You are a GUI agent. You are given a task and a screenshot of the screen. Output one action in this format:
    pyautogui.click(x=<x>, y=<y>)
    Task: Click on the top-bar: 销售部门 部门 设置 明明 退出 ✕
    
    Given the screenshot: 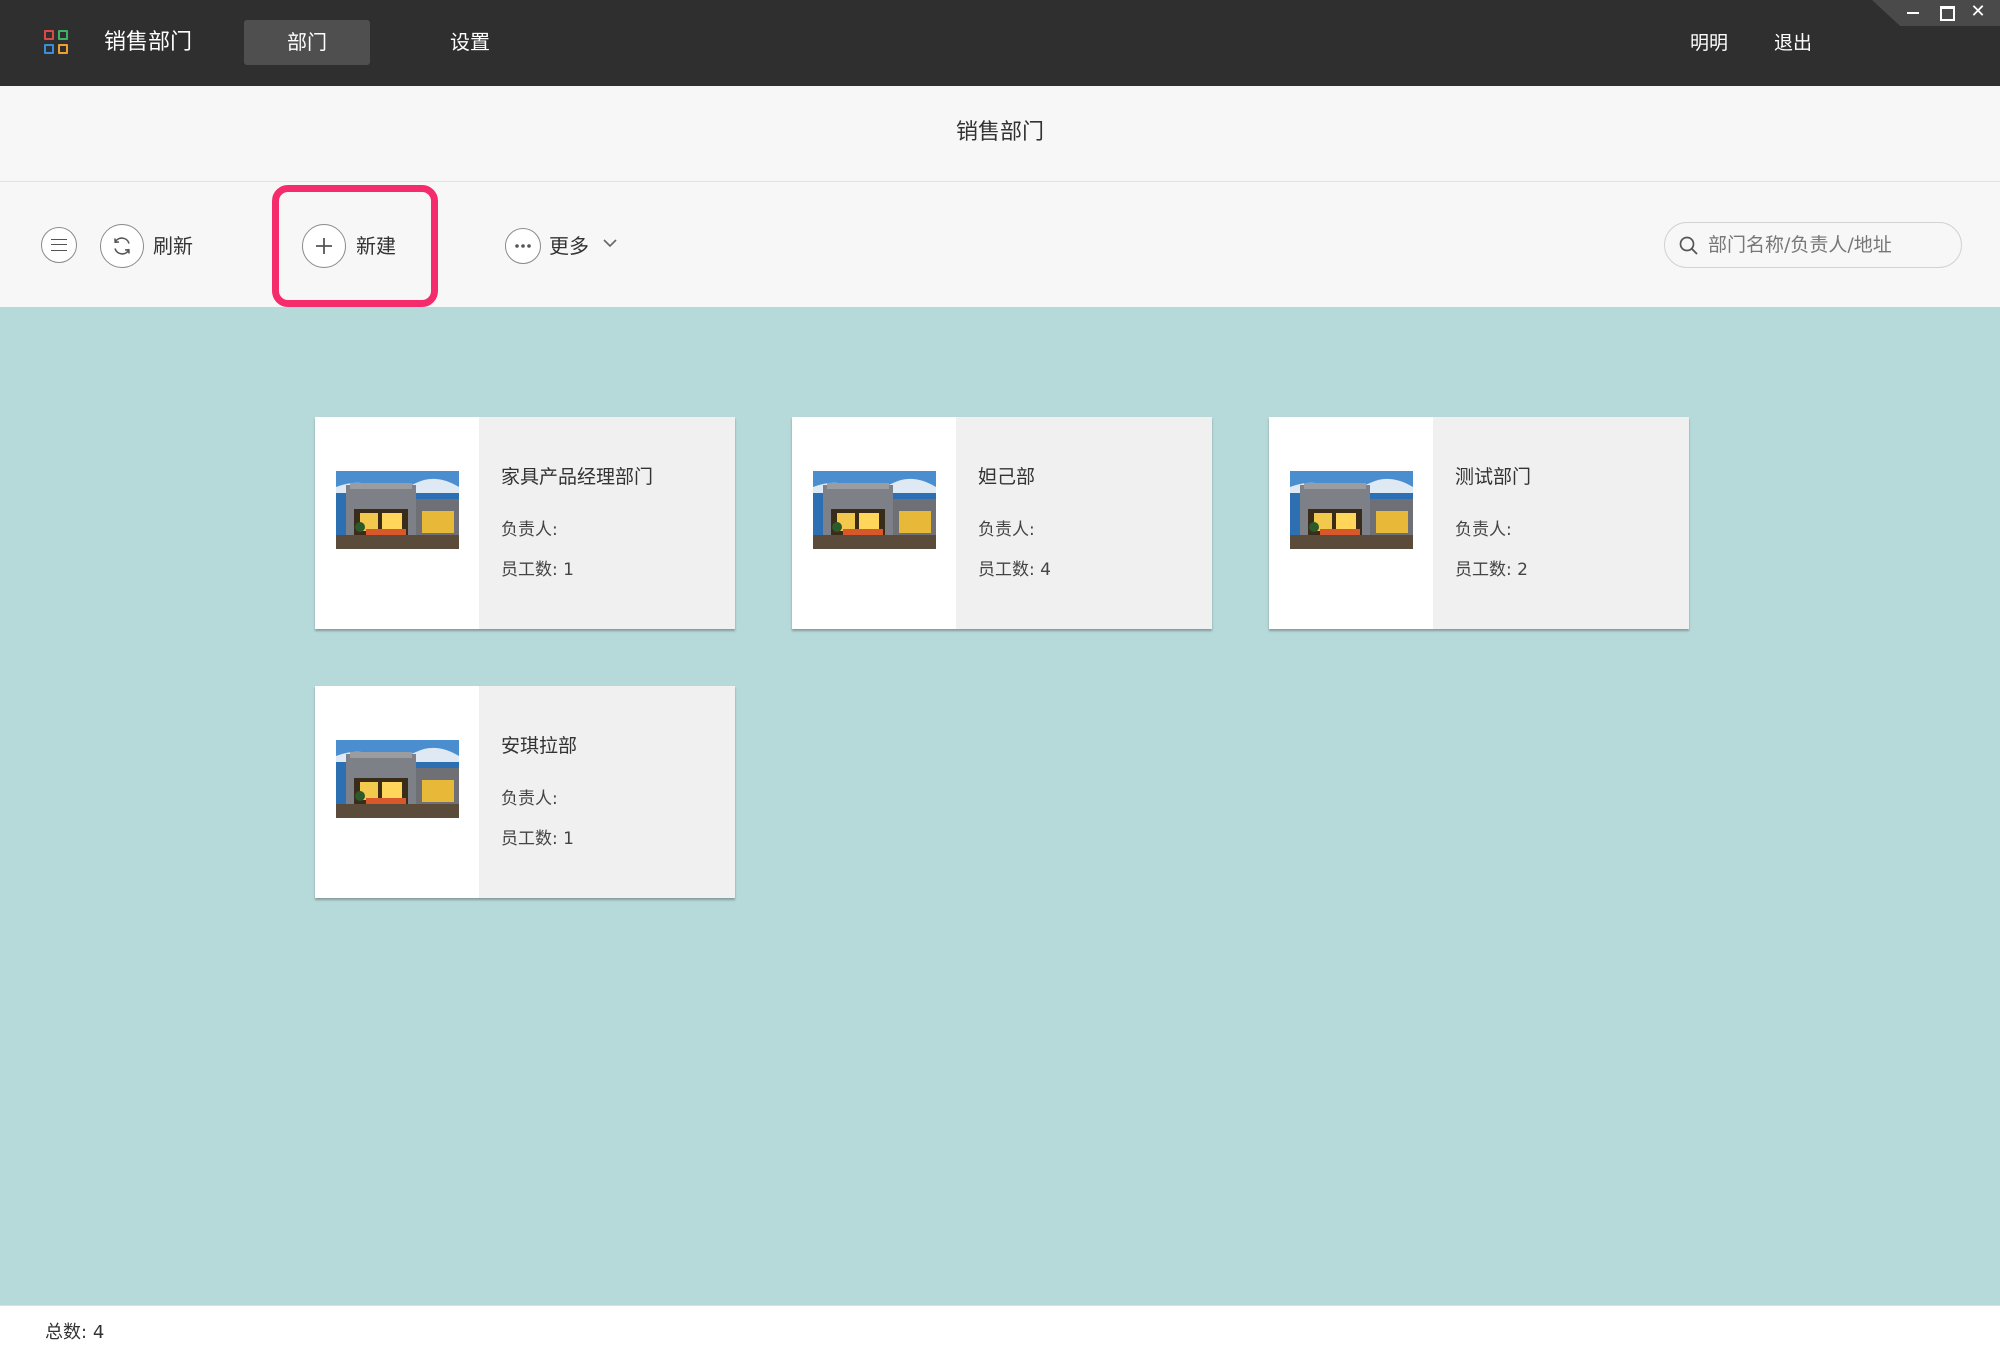 What is the action you would take?
    pyautogui.click(x=1000, y=43)
    